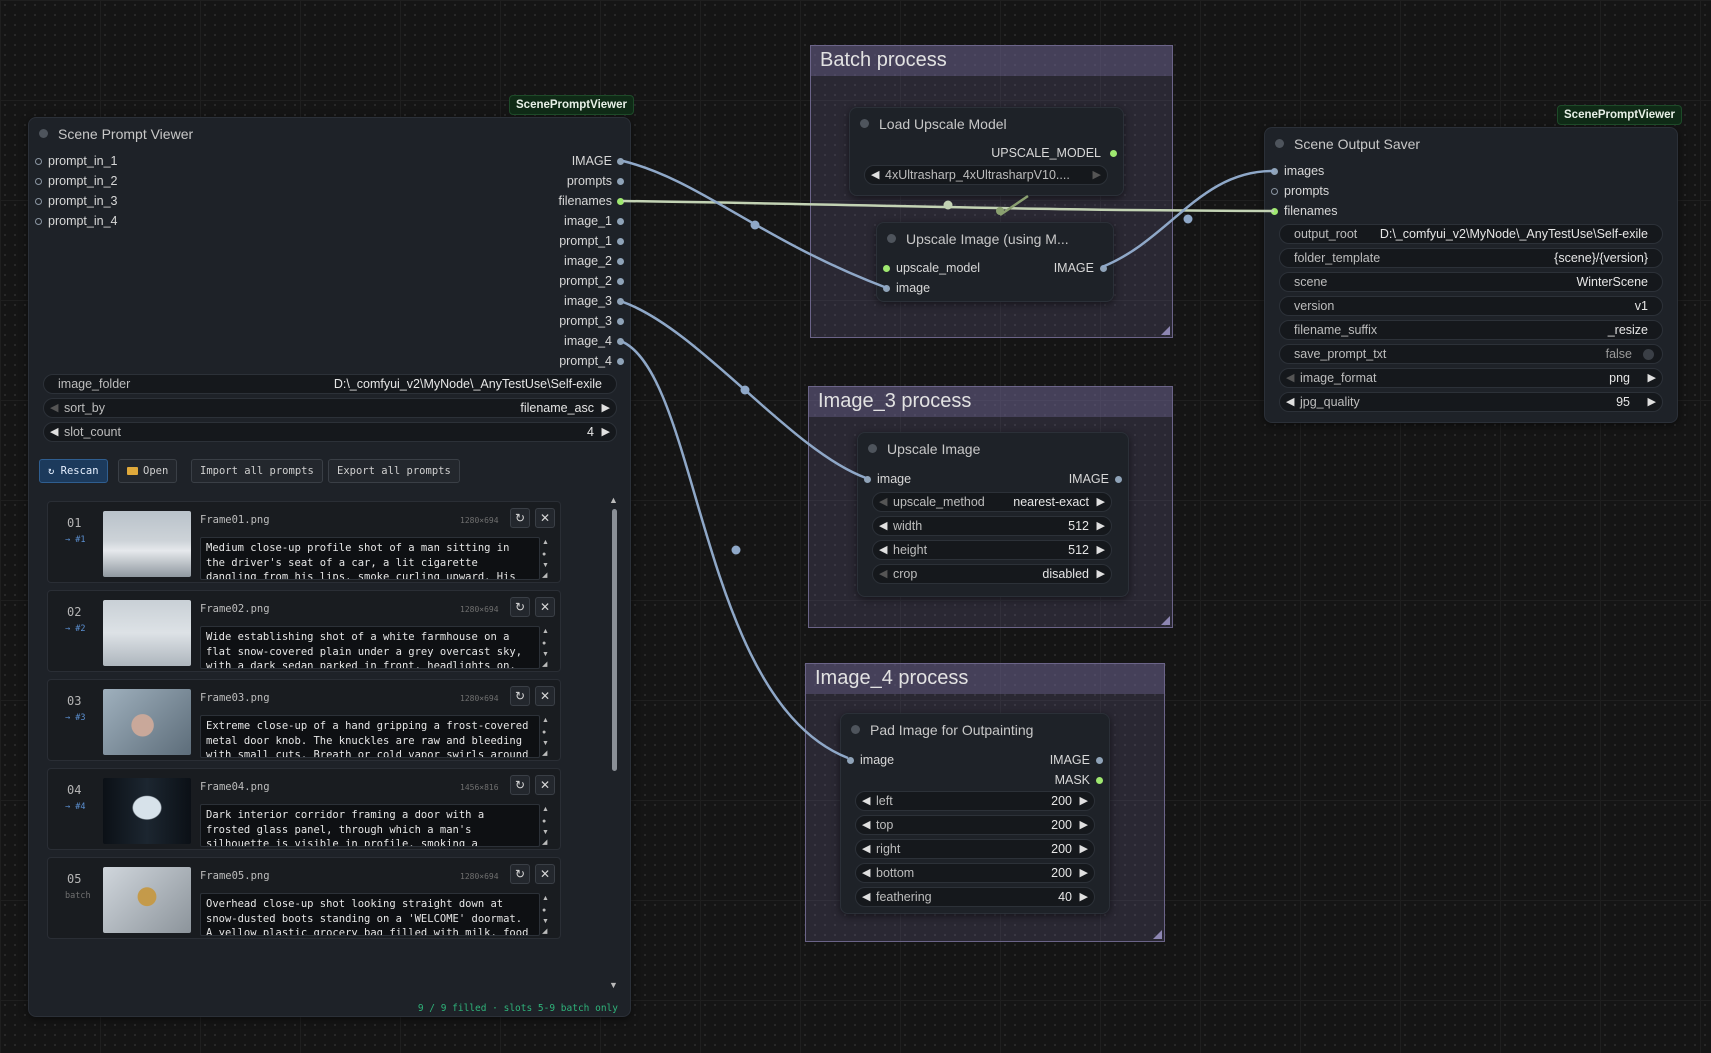 This screenshot has width=1711, height=1053. Describe the element at coordinates (1471, 282) in the screenshot. I see `scene-field: scene WinterScene` at that location.